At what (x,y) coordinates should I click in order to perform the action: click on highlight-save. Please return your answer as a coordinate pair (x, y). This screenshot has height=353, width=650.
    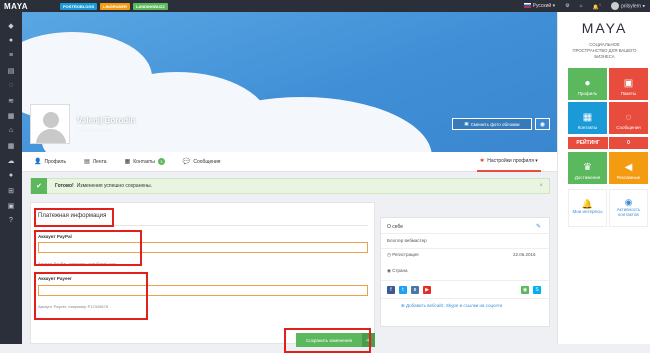
    Looking at the image, I should click on (327, 340).